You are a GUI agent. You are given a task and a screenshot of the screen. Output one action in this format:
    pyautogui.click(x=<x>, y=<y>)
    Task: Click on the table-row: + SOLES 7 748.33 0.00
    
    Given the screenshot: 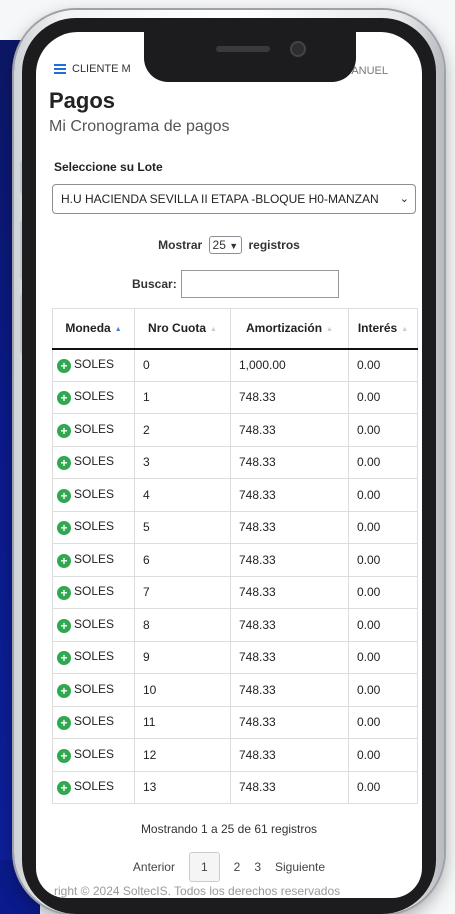 What is the action you would take?
    pyautogui.click(x=235, y=592)
    